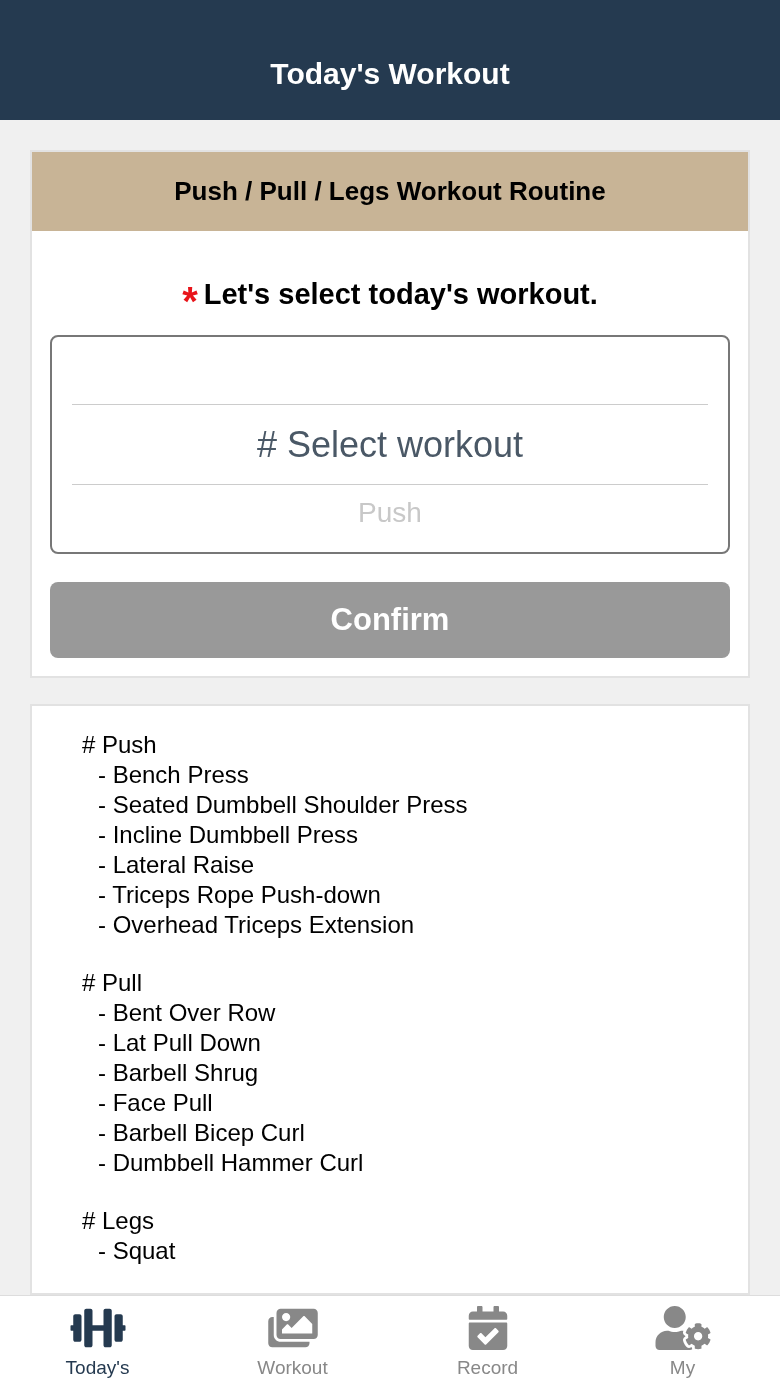 The height and width of the screenshot is (1387, 780). What do you see at coordinates (228, 835) in the screenshot?
I see `exercise-item: - Incline Dumbbell Press` at bounding box center [228, 835].